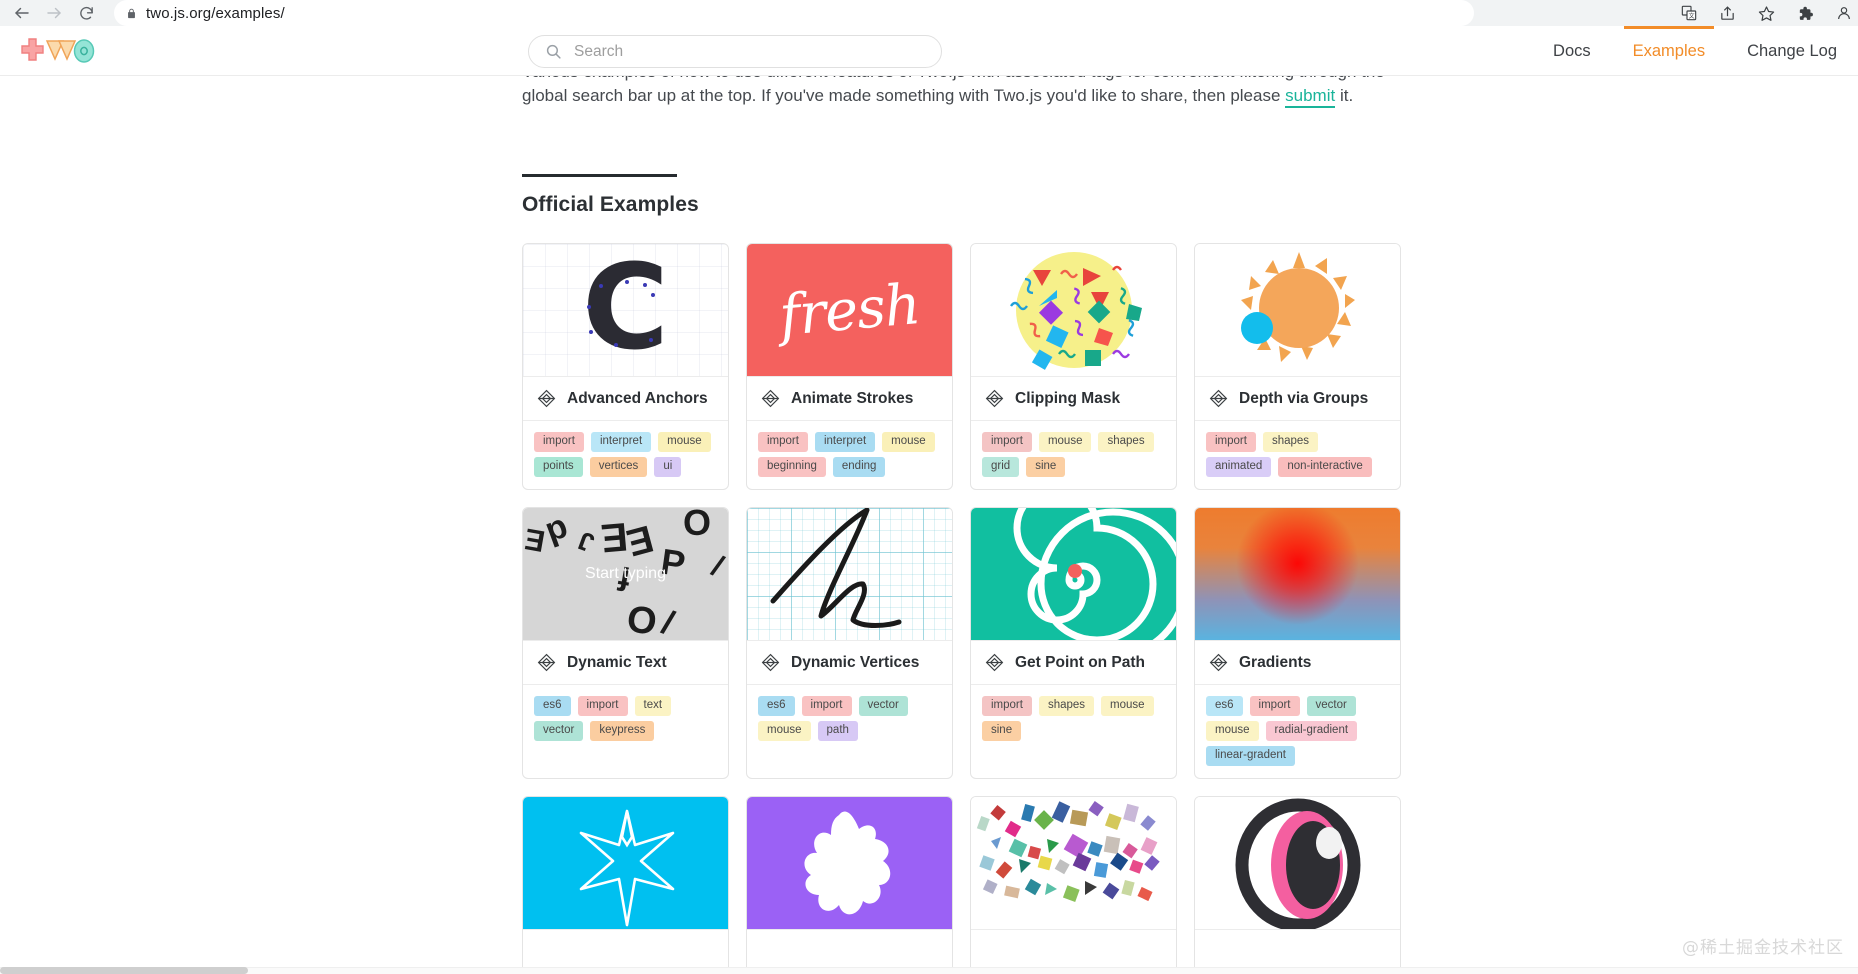 Image resolution: width=1858 pixels, height=974 pixels. What do you see at coordinates (849, 663) in the screenshot?
I see `card-title-row: Dynamic Vertices` at bounding box center [849, 663].